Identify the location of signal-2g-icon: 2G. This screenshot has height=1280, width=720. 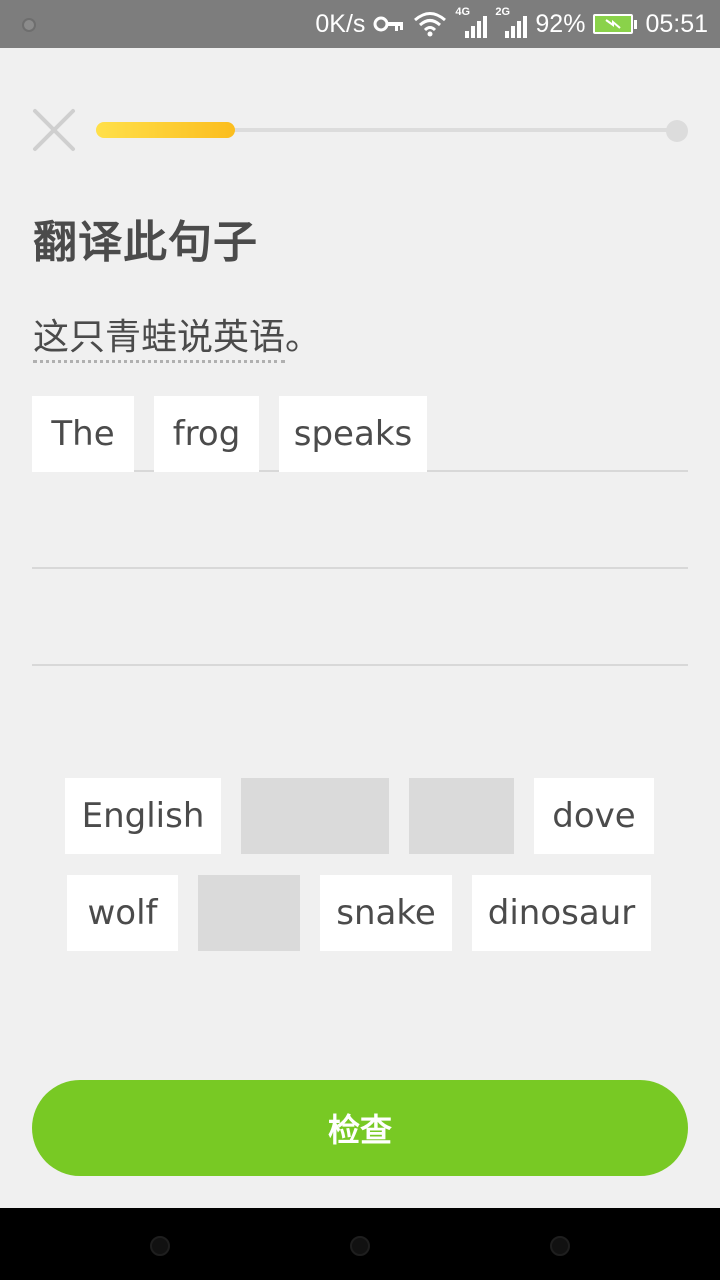
(511, 24).